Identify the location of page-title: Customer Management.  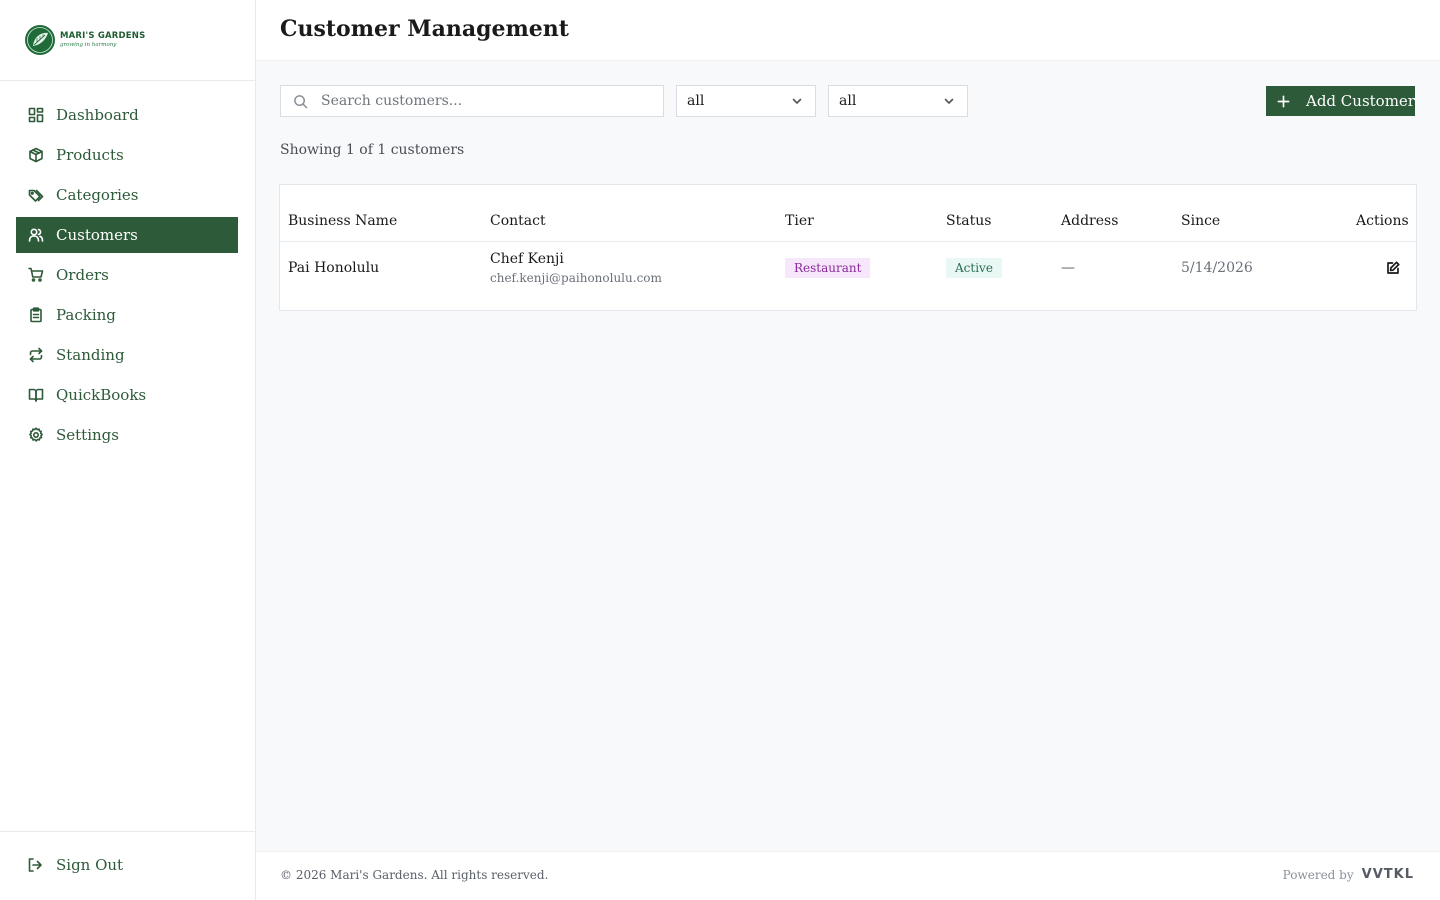
(424, 29).